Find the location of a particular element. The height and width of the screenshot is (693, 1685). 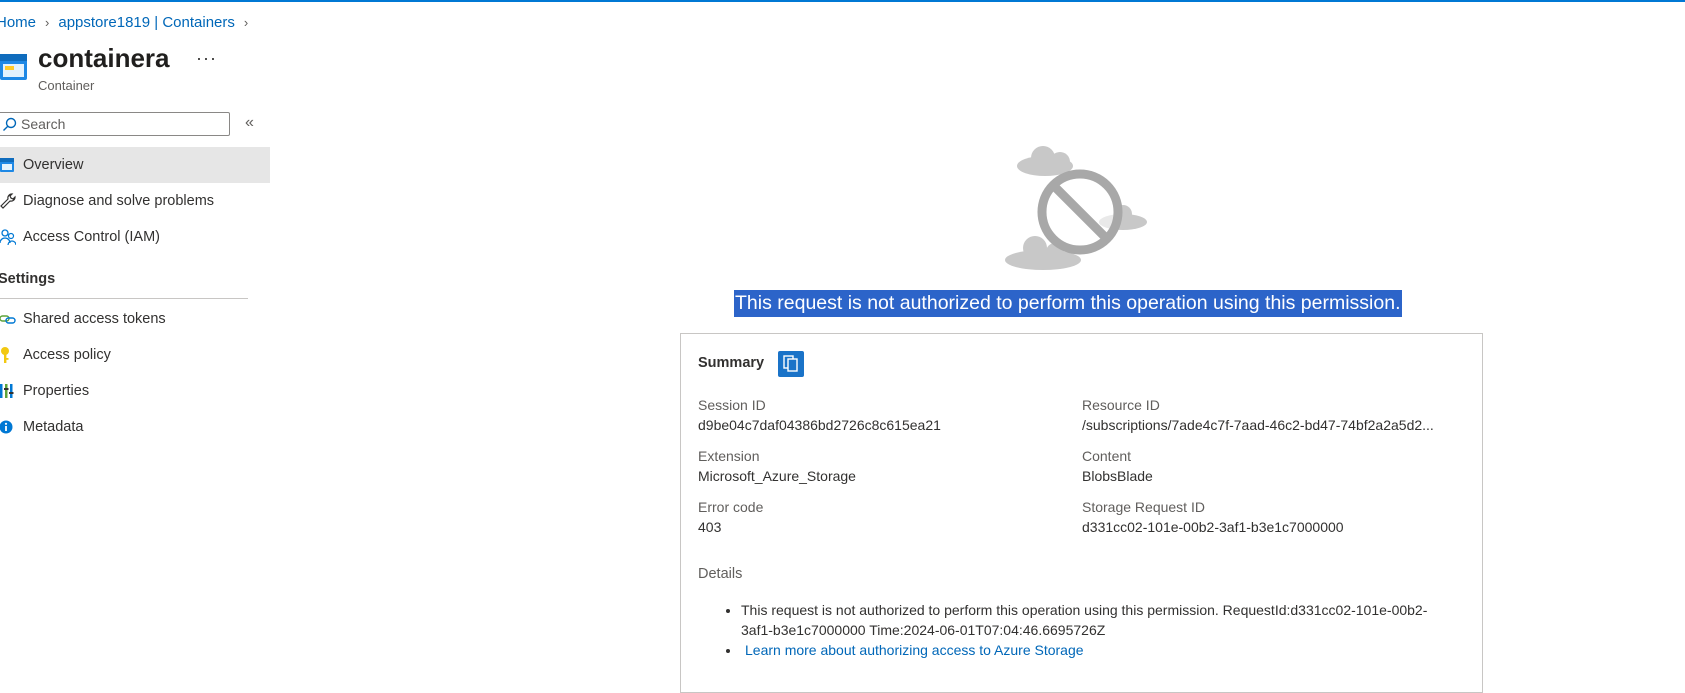

error-code-value: 403 is located at coordinates (710, 527).